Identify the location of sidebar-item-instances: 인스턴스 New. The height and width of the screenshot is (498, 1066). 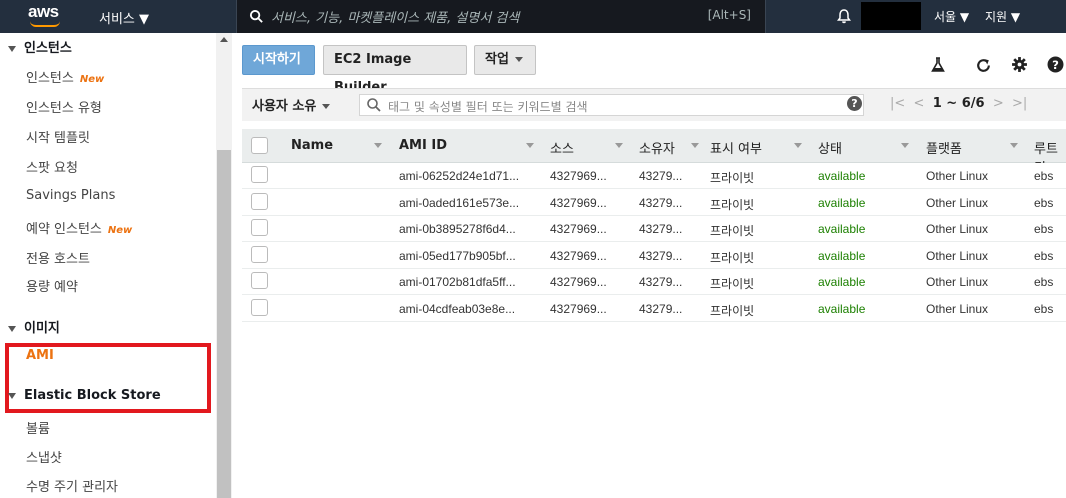
(65, 76).